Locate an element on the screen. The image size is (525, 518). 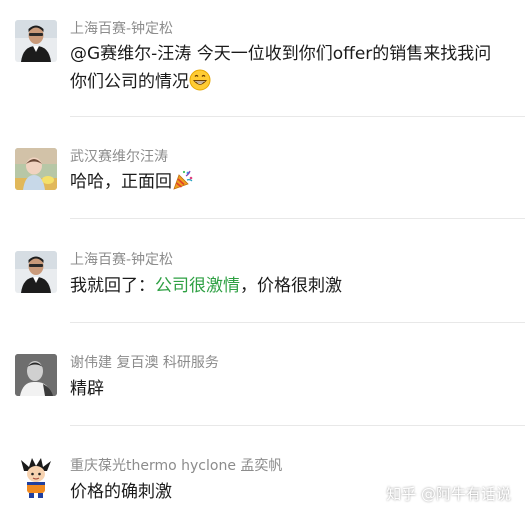
watermark: 知乎 @阿牛有话说 is located at coordinates (448, 494).